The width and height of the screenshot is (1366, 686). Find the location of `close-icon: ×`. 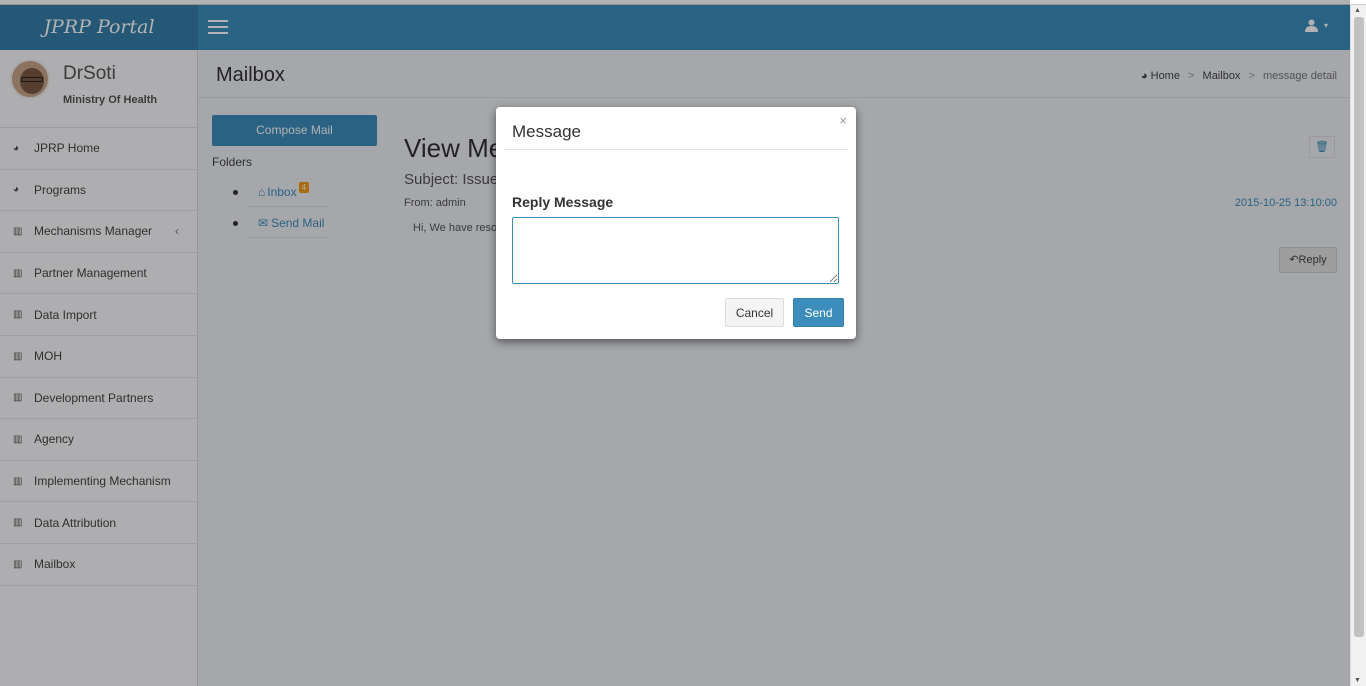

close-icon: × is located at coordinates (843, 120).